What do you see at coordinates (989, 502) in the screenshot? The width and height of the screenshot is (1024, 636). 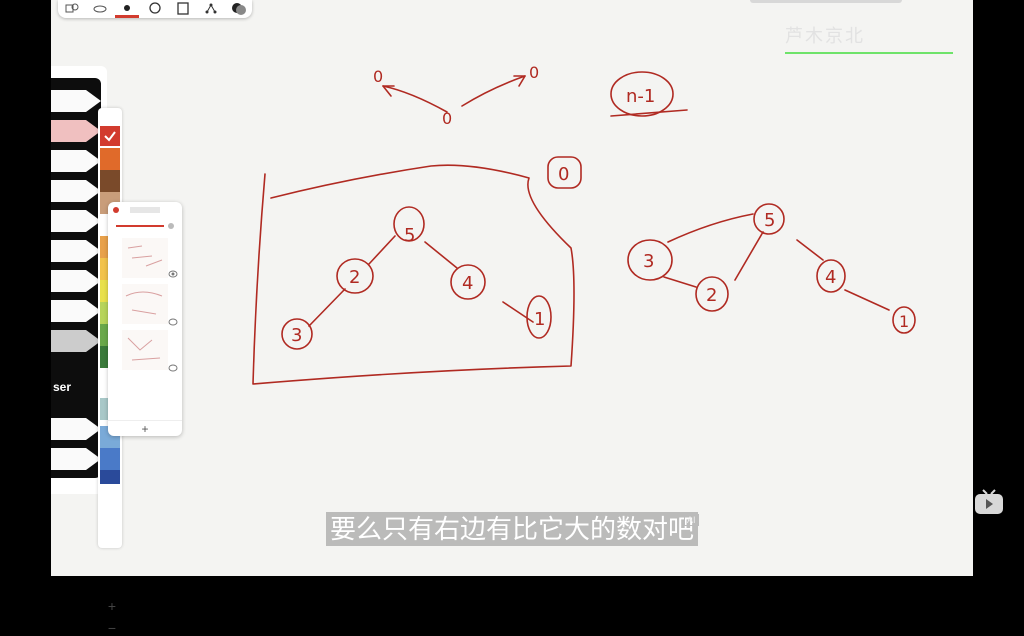 I see `bilibili-tv-icon` at bounding box center [989, 502].